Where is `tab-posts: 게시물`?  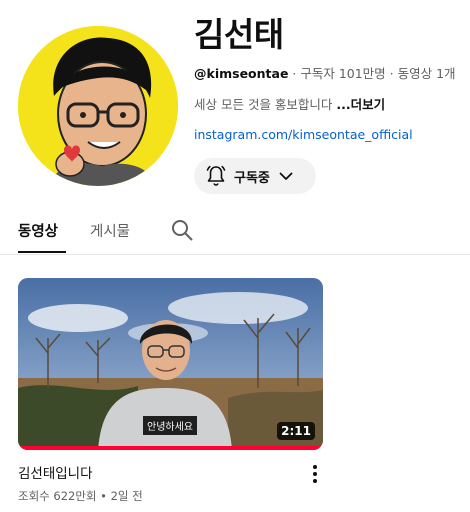
tab-posts: 게시물 is located at coordinates (110, 230).